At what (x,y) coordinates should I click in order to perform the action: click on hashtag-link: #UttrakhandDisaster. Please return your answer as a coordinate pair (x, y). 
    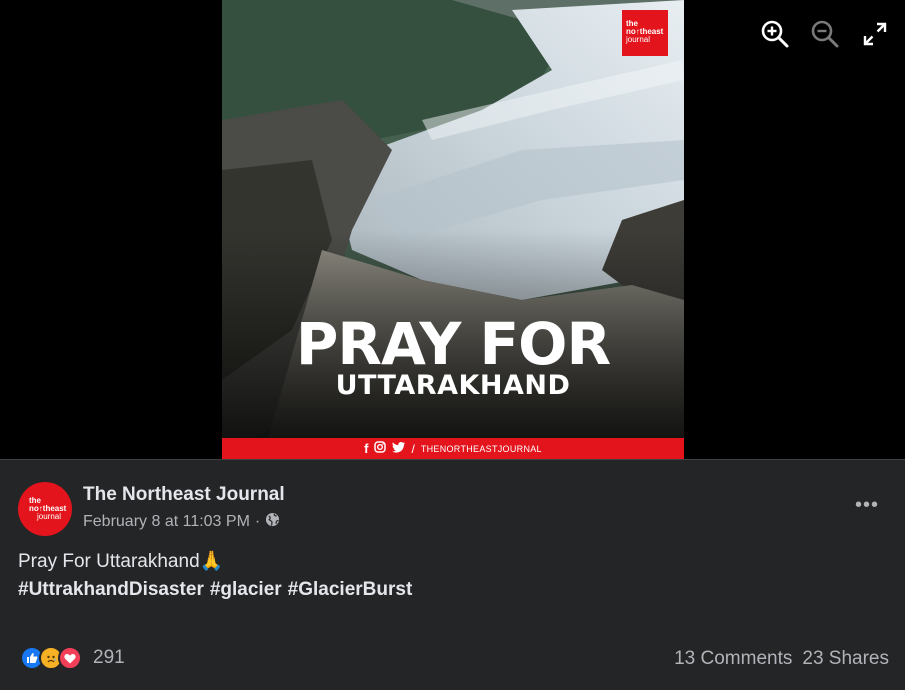
    Looking at the image, I should click on (111, 590).